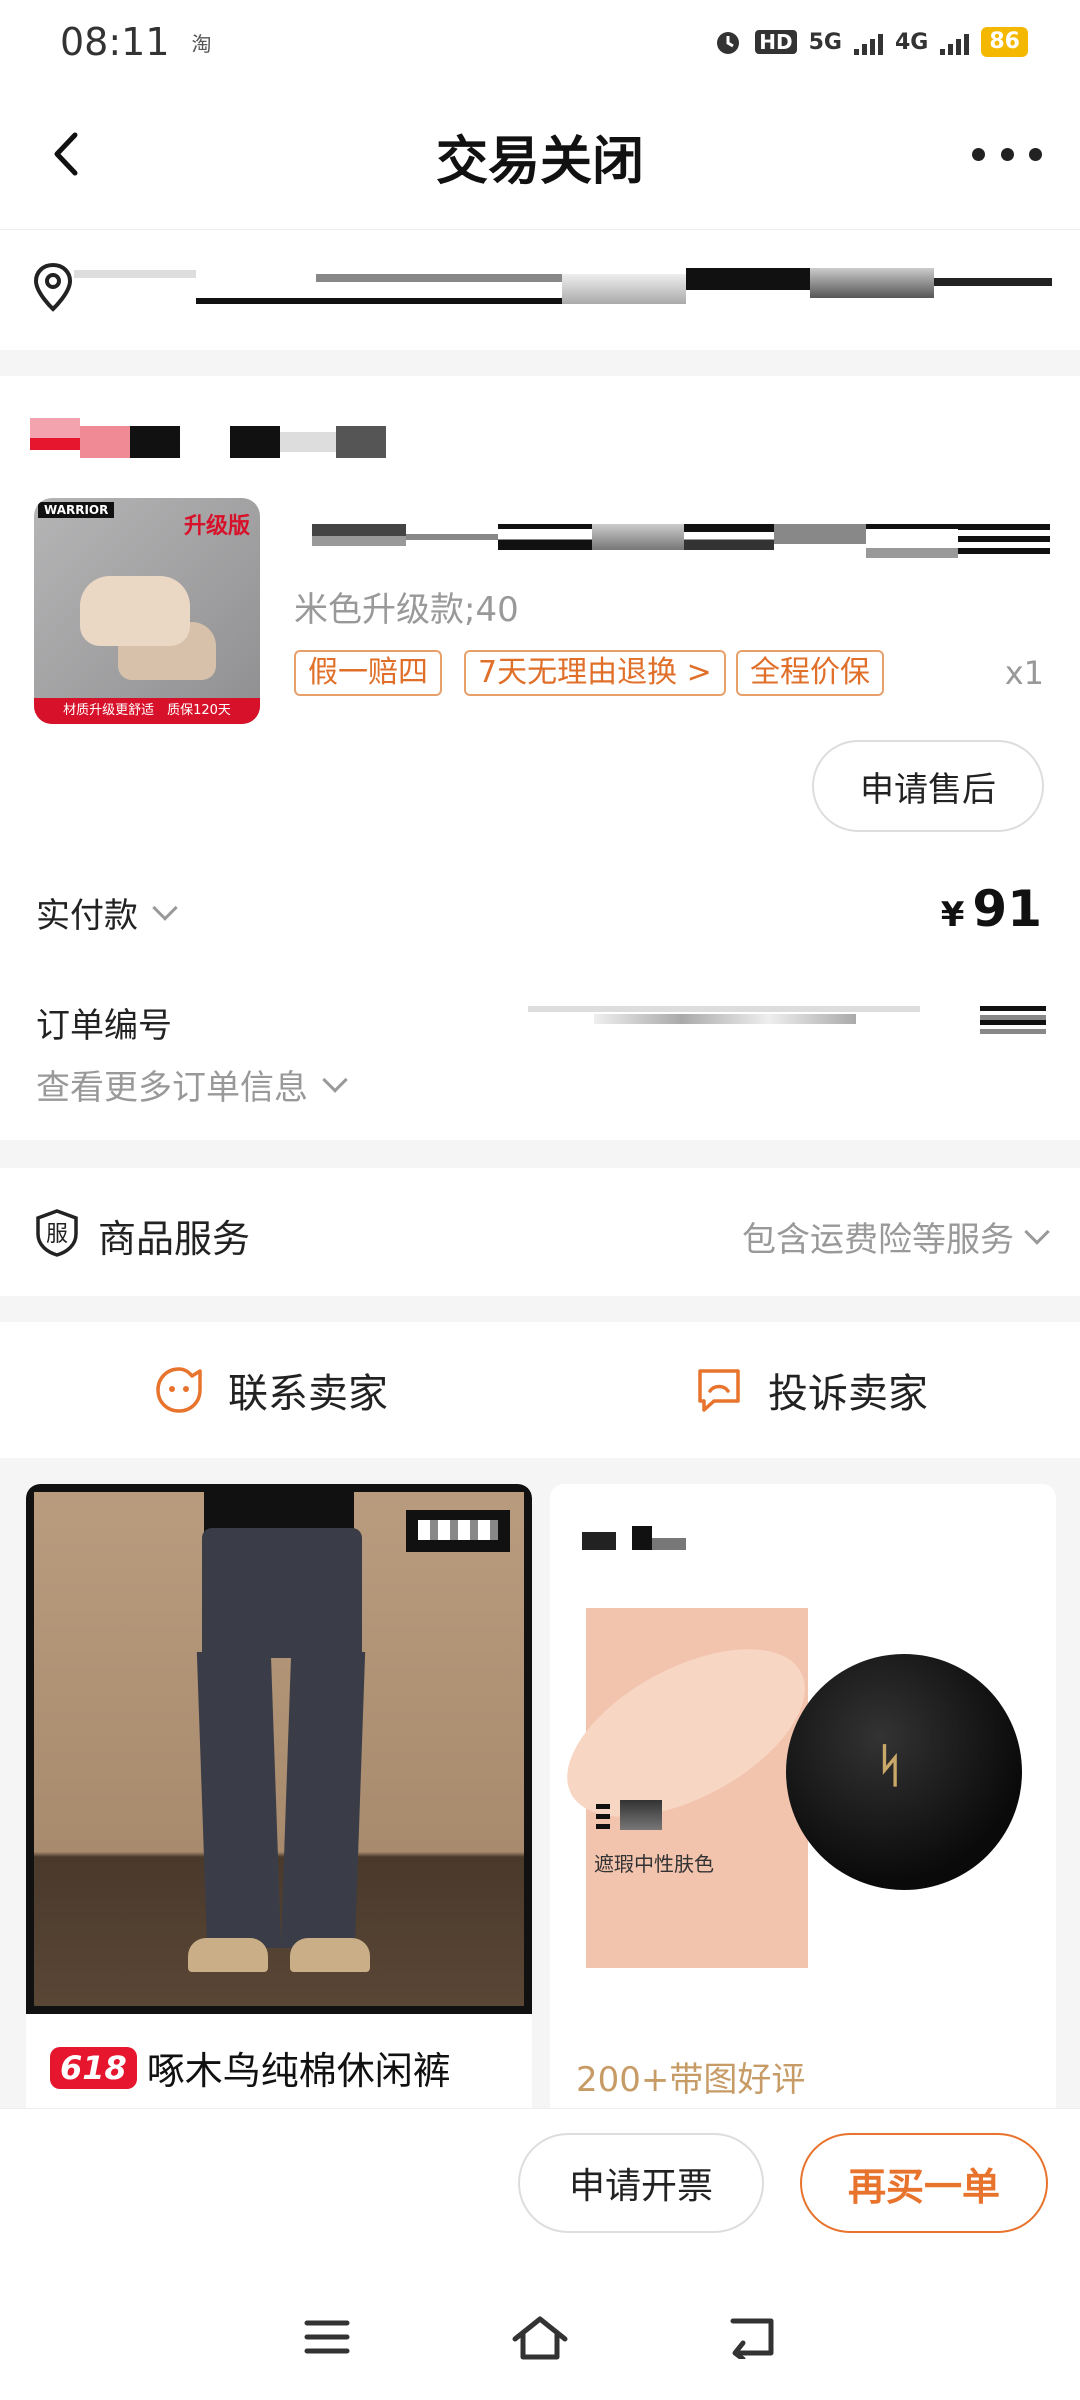  I want to click on seller-actions: 联系卖家 投诉卖家, so click(540, 1390).